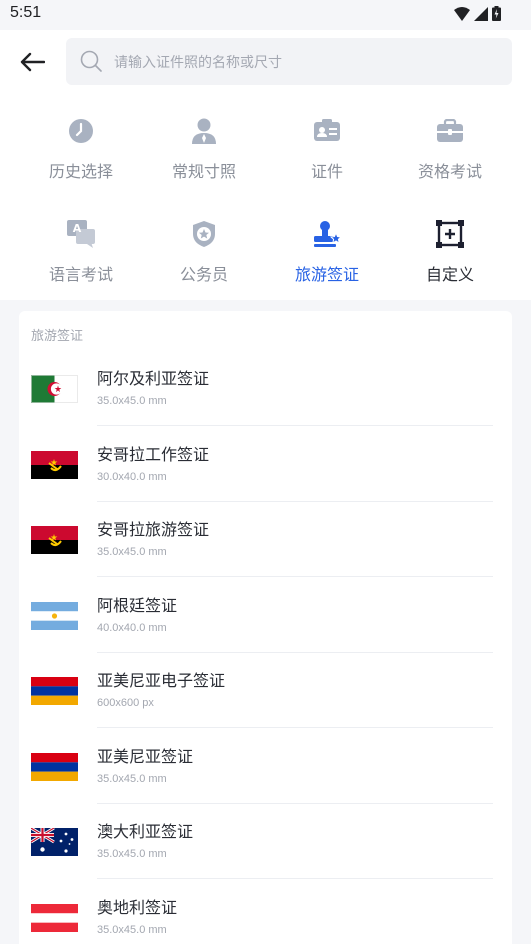 The width and height of the screenshot is (531, 944). Describe the element at coordinates (327, 234) in the screenshot. I see `visa-stamp-icon` at that location.